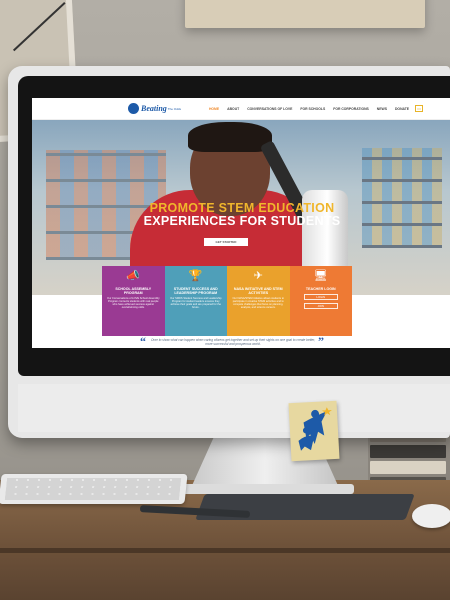 This screenshot has width=450, height=600. What do you see at coordinates (402, 109) in the screenshot?
I see `nav-item-donate: DONATE` at bounding box center [402, 109].